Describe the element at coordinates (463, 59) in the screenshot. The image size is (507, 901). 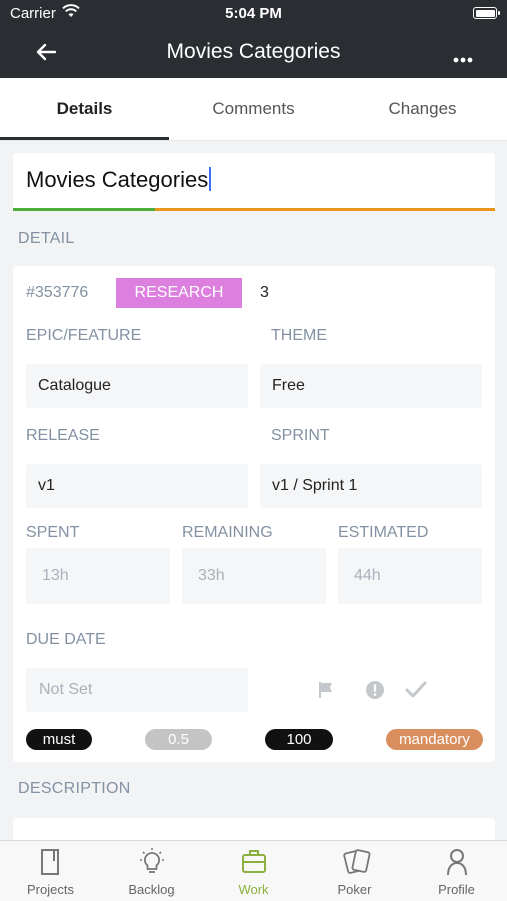
I see `more-options-icon` at that location.